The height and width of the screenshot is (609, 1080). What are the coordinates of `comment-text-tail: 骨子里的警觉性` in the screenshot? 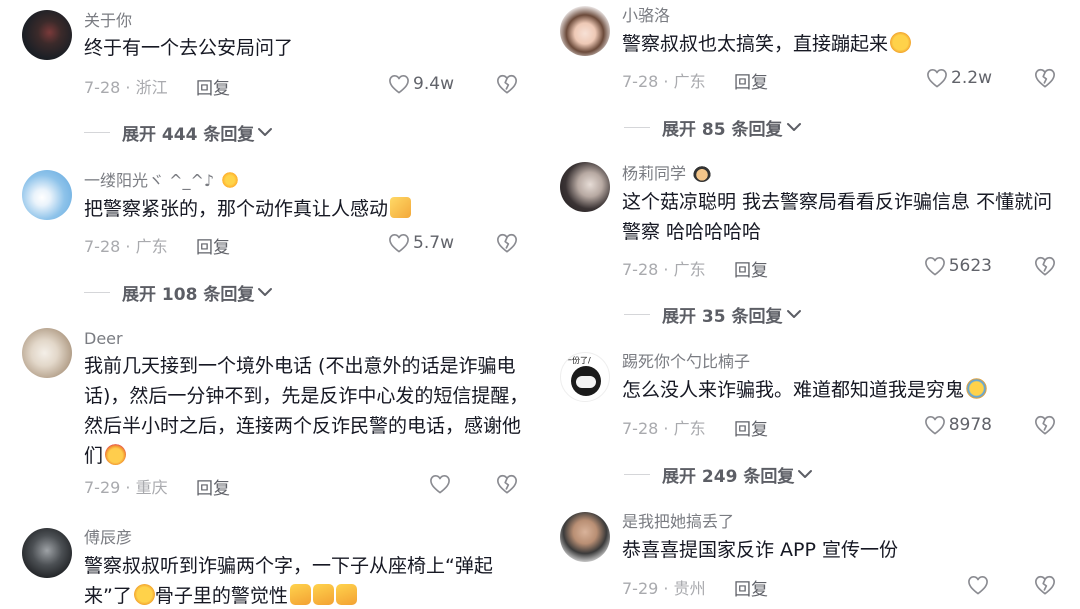 It's located at (221, 596).